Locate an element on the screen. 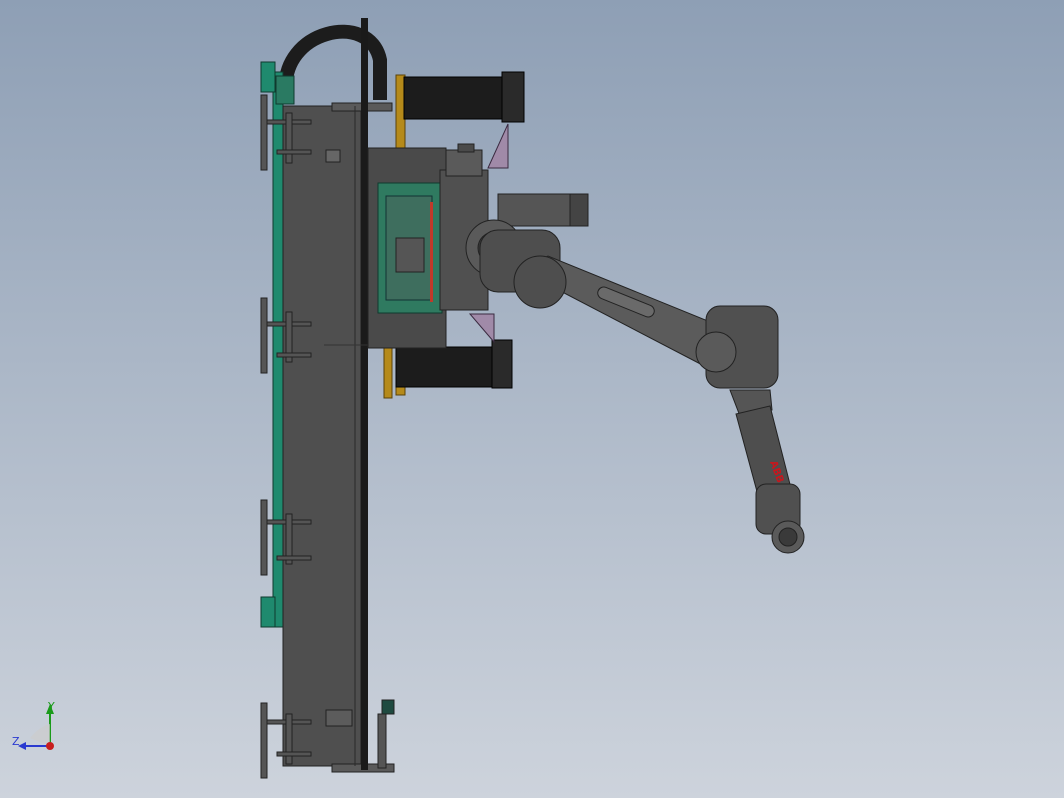  z-axis-label: Z is located at coordinates (16, 741).